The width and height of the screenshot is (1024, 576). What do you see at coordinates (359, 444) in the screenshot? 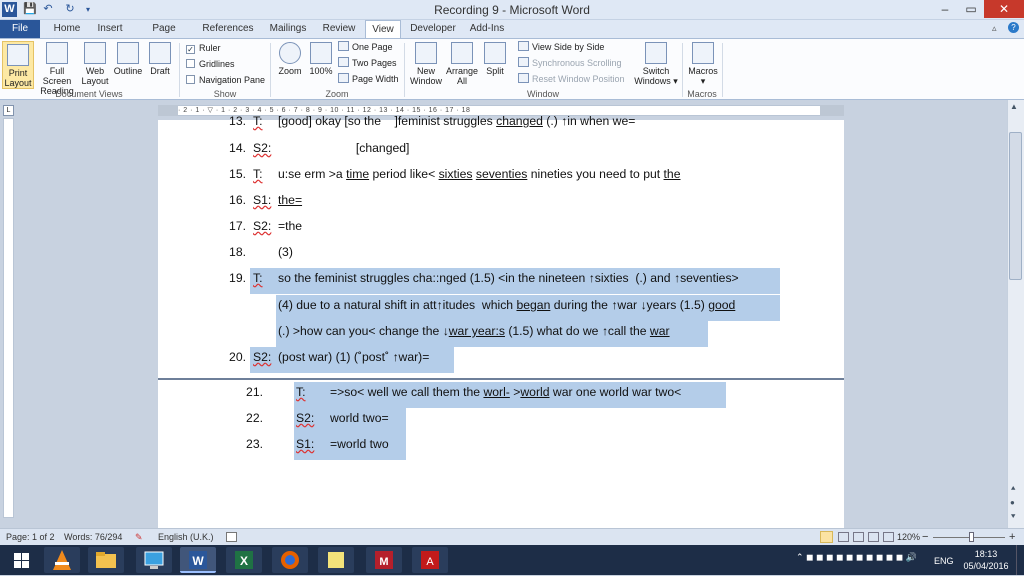
I see `utterance-text: =world two` at bounding box center [359, 444].